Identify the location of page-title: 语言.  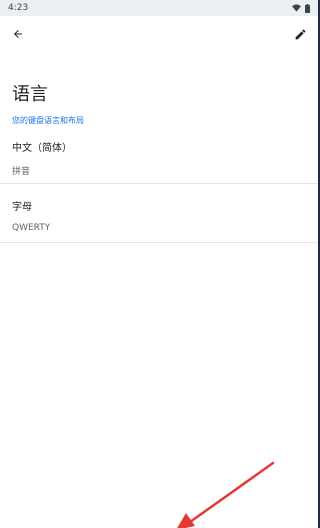
(30, 94).